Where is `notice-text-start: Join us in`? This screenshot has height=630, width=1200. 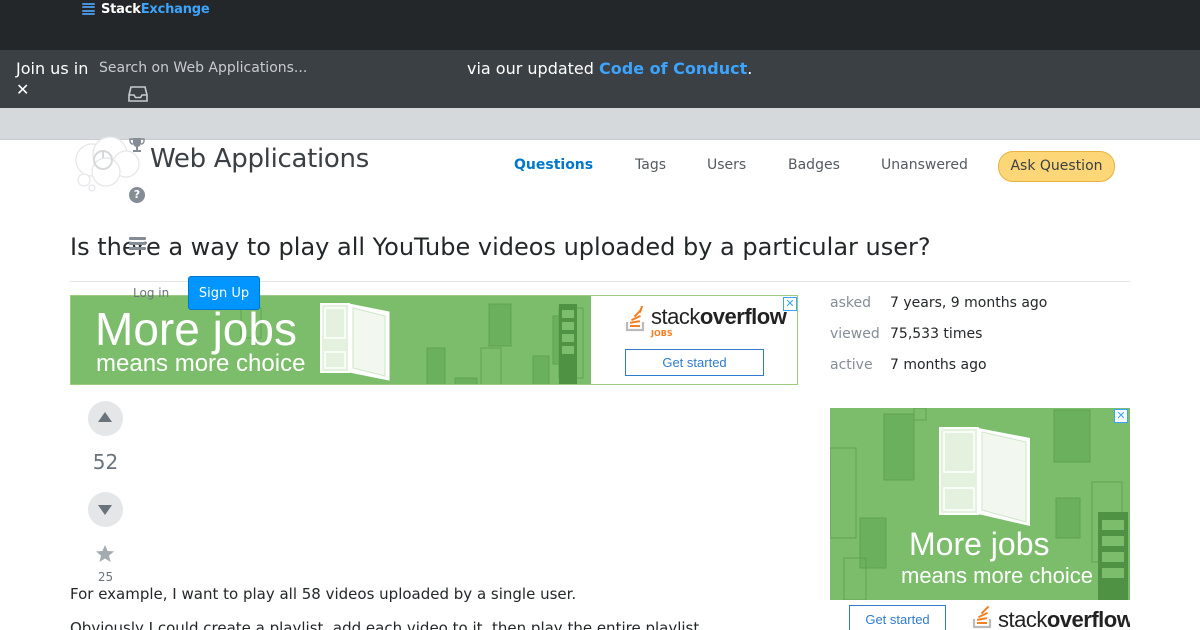 notice-text-start: Join us in is located at coordinates (52, 68).